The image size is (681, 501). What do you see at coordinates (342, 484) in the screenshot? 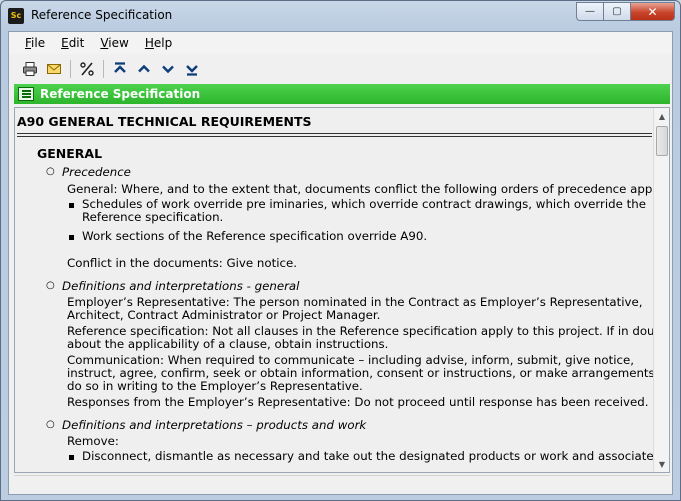
I see `status-bar` at bounding box center [342, 484].